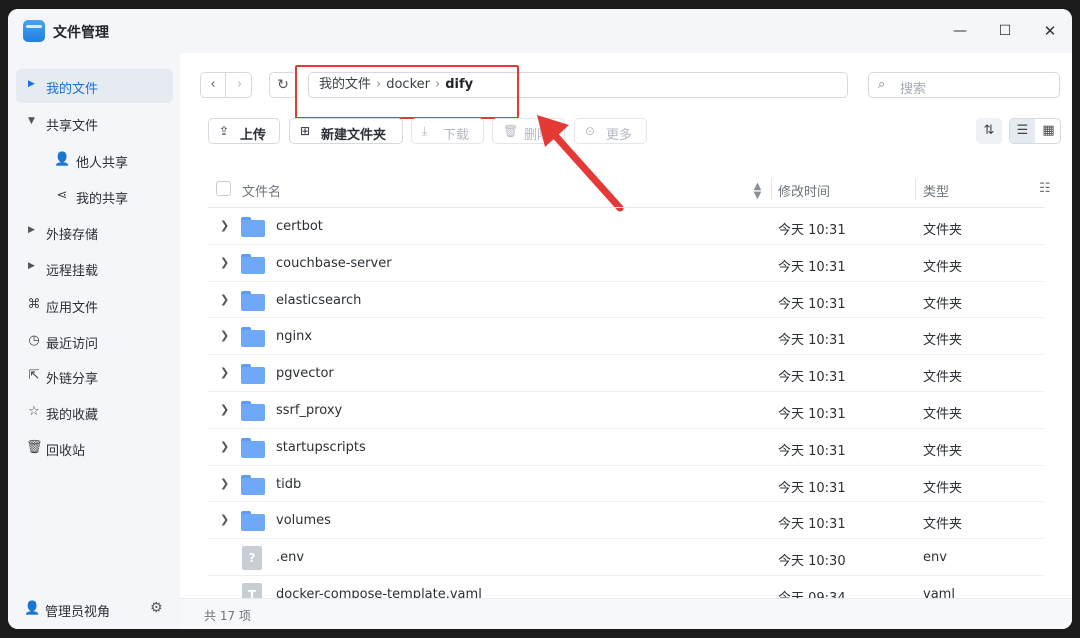 The height and width of the screenshot is (638, 1080). What do you see at coordinates (321, 447) in the screenshot?
I see `file-name: startupscripts` at bounding box center [321, 447].